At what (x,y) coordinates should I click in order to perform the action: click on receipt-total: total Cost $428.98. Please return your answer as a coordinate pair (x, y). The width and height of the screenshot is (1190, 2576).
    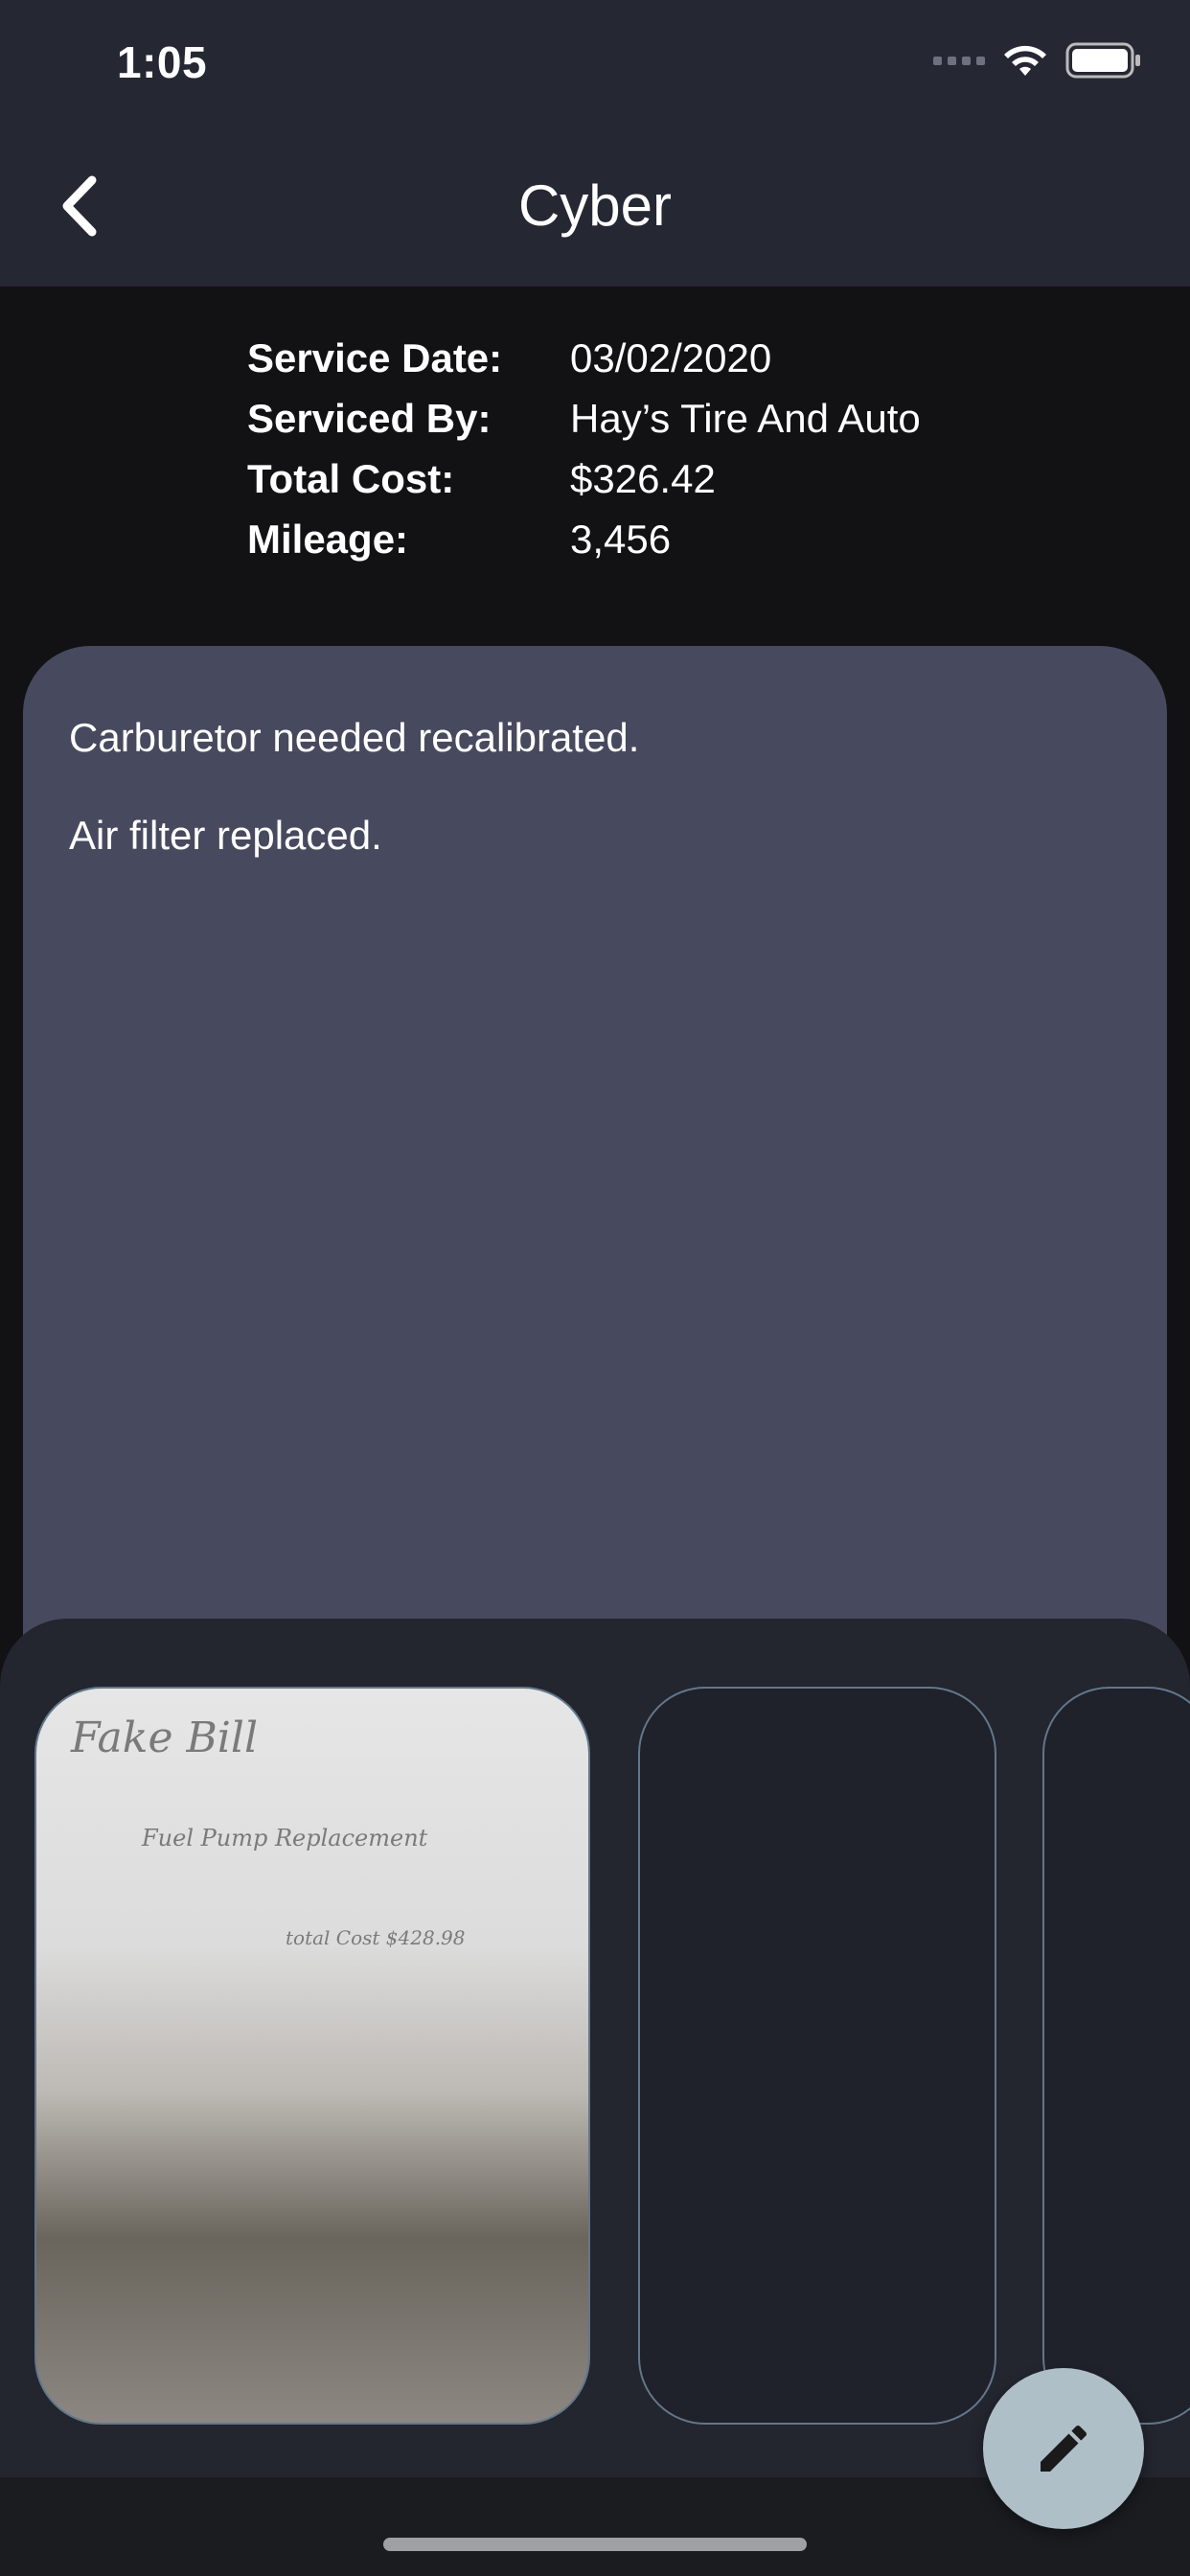
    Looking at the image, I should click on (376, 1937).